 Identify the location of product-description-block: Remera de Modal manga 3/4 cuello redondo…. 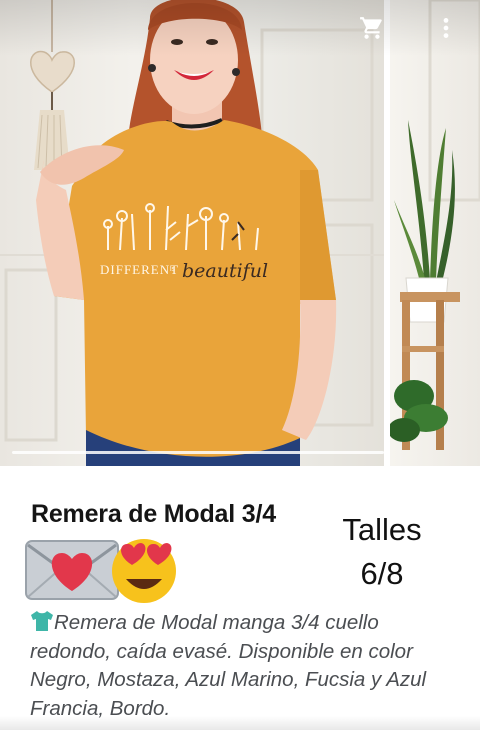
(240, 666).